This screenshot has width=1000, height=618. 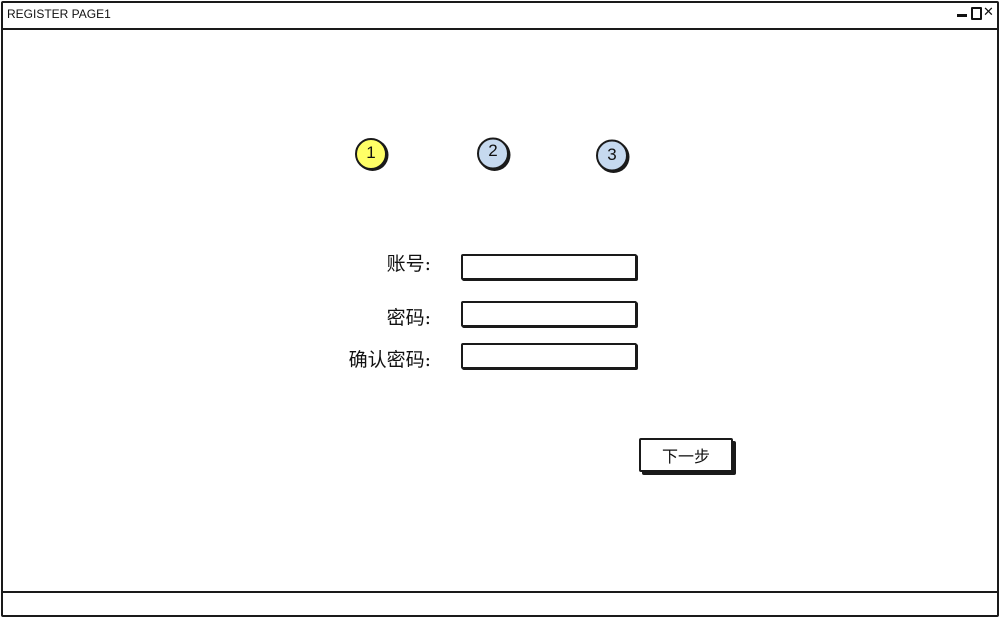 What do you see at coordinates (408, 264) in the screenshot?
I see `account-label: 账号:` at bounding box center [408, 264].